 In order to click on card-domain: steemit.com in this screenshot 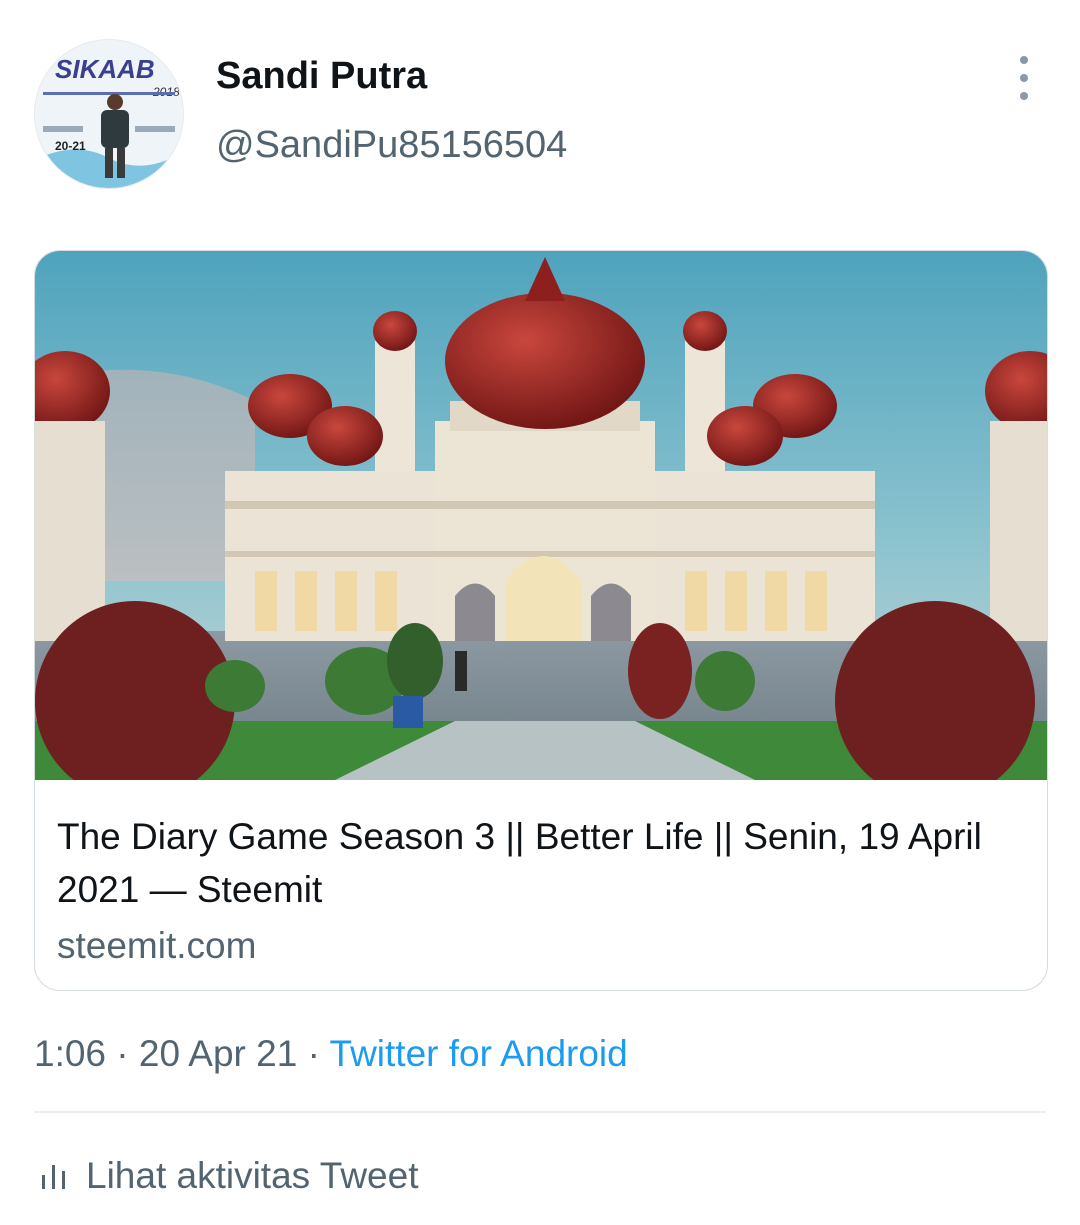, I will do `click(157, 945)`.